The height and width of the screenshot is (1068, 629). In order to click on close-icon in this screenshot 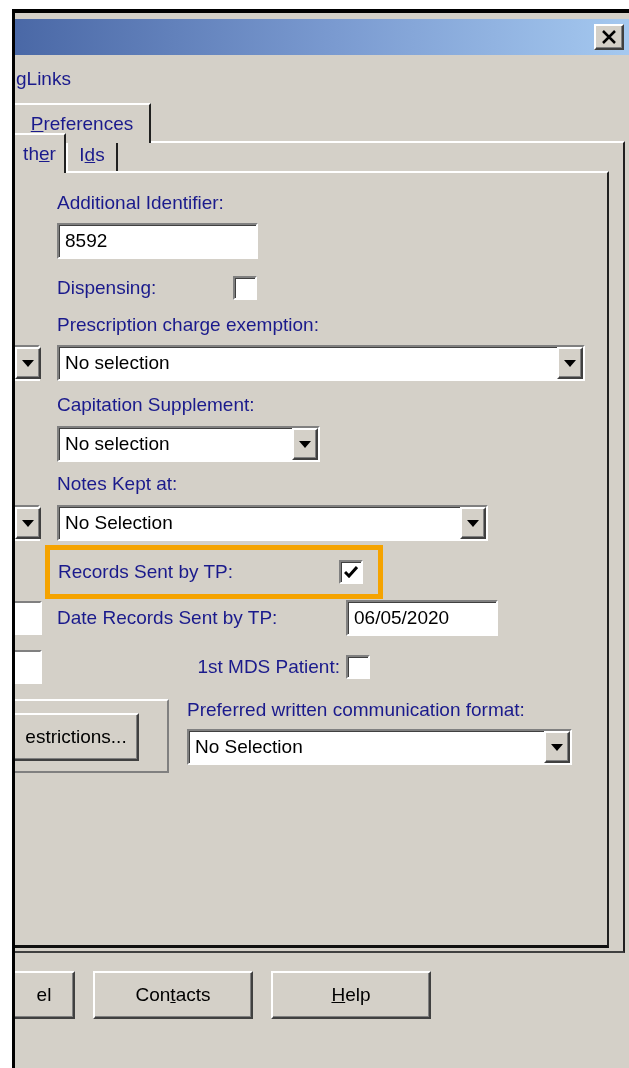, I will do `click(609, 37)`.